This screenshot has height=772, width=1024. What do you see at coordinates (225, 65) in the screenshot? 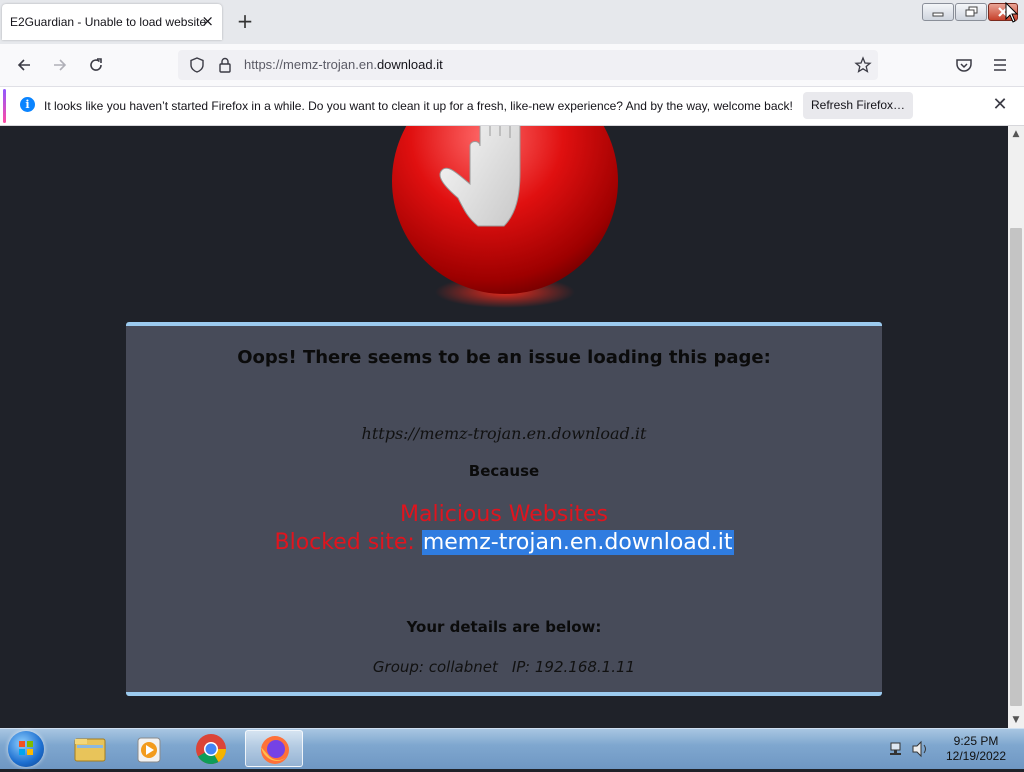
I see `lock-icon` at bounding box center [225, 65].